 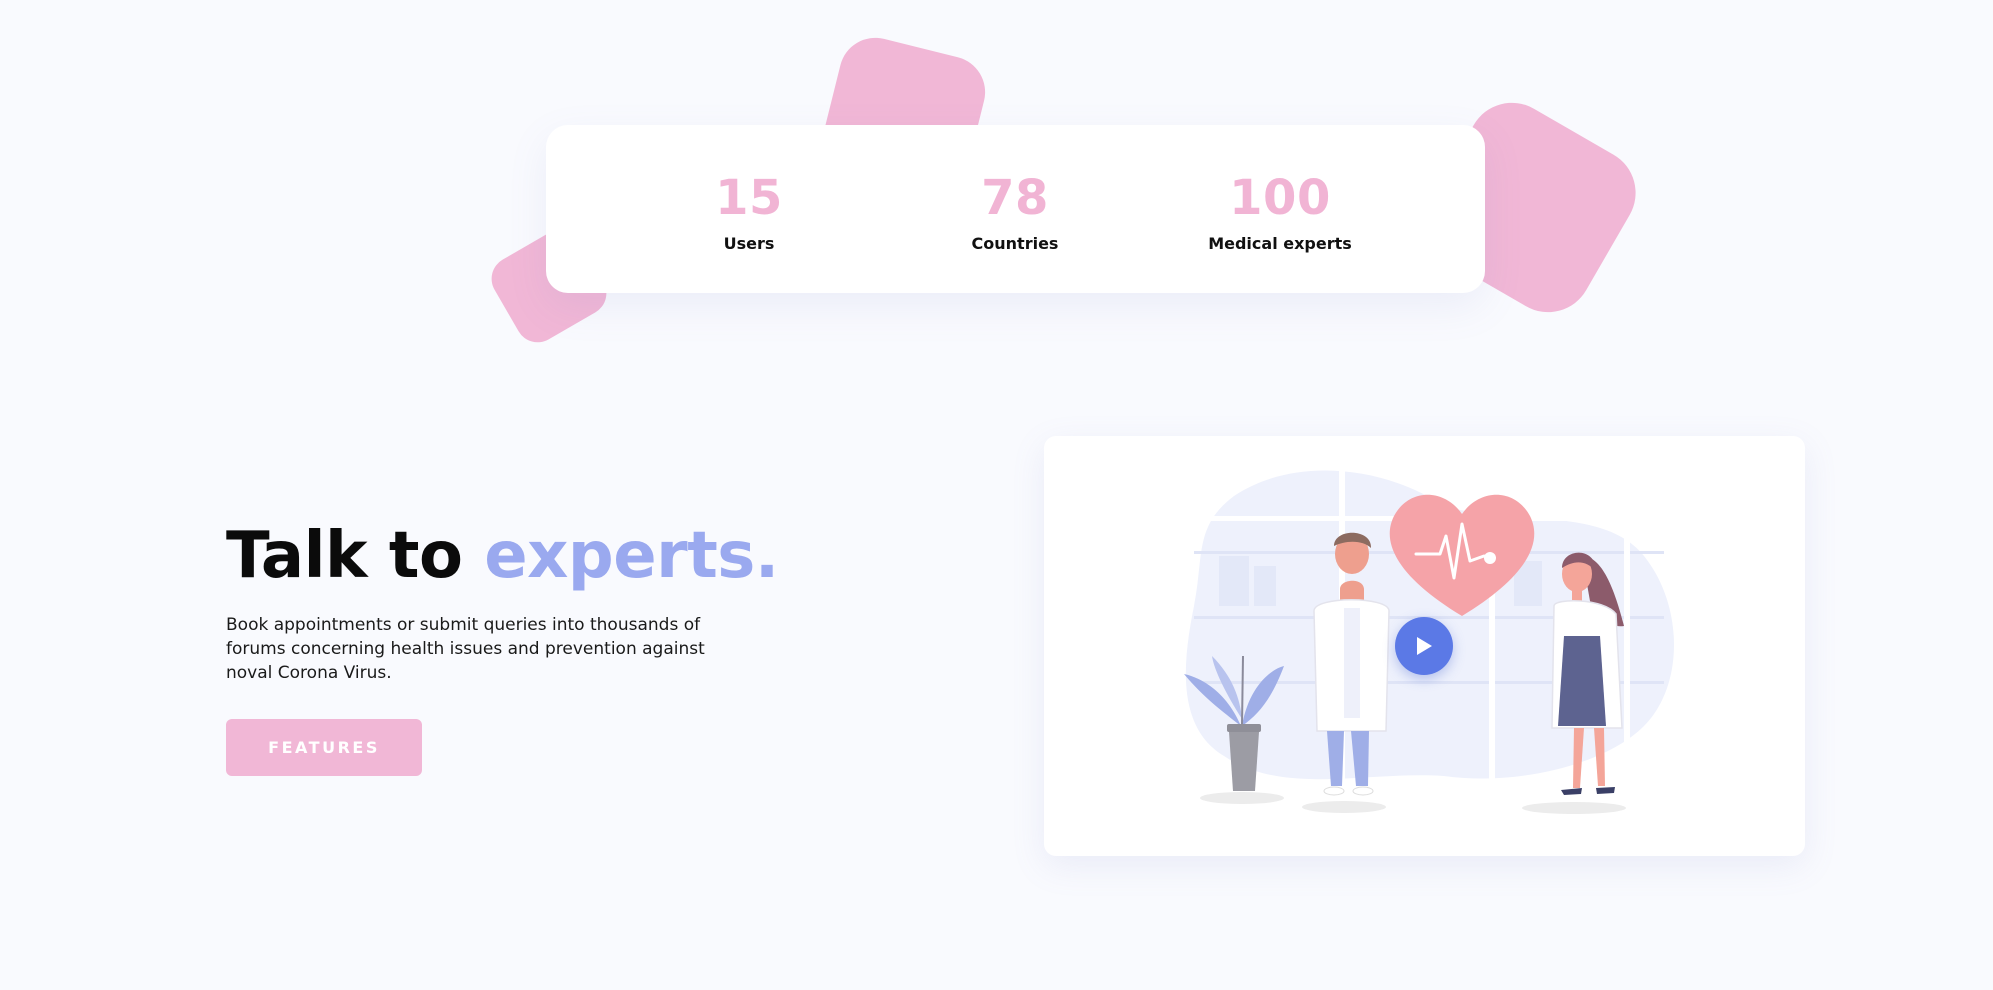 I want to click on features-button: FEATURES, so click(x=324, y=747).